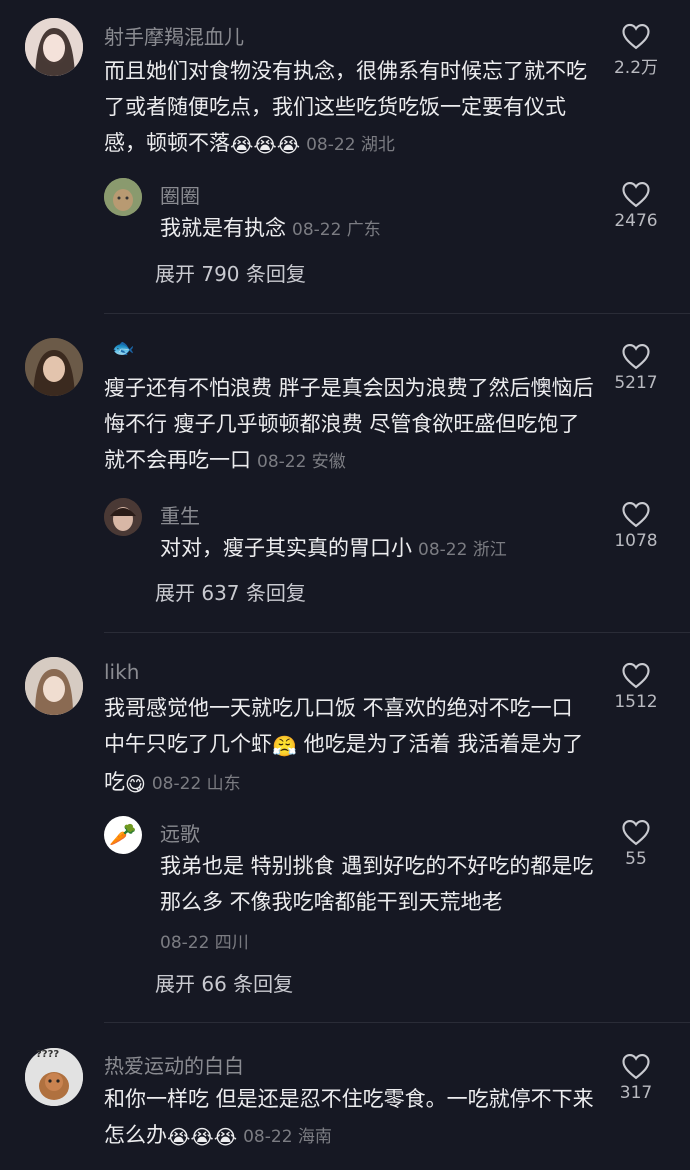  I want to click on like-button: 317, so click(636, 1077).